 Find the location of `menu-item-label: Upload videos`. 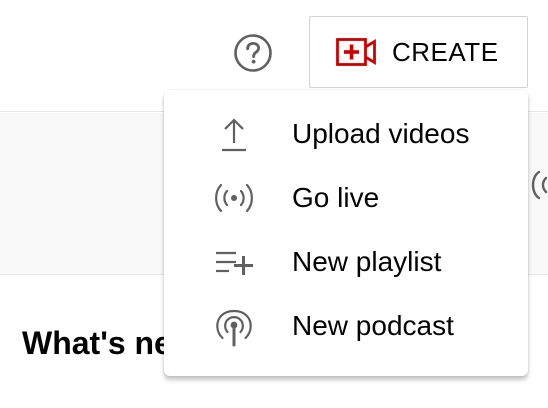

menu-item-label: Upload videos is located at coordinates (381, 133).